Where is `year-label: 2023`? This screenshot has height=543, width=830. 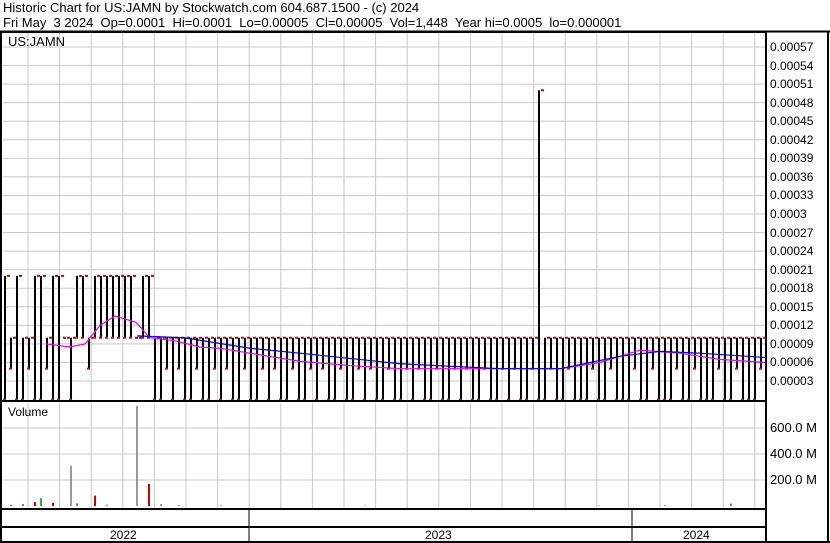 year-label: 2023 is located at coordinates (438, 535).